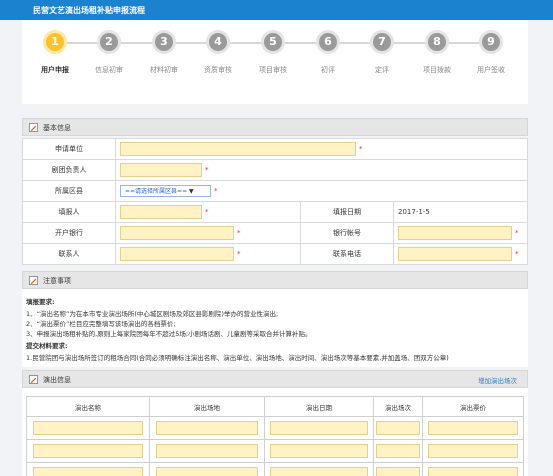 This screenshot has height=476, width=553. I want to click on step-6-label: 初评, so click(328, 70).